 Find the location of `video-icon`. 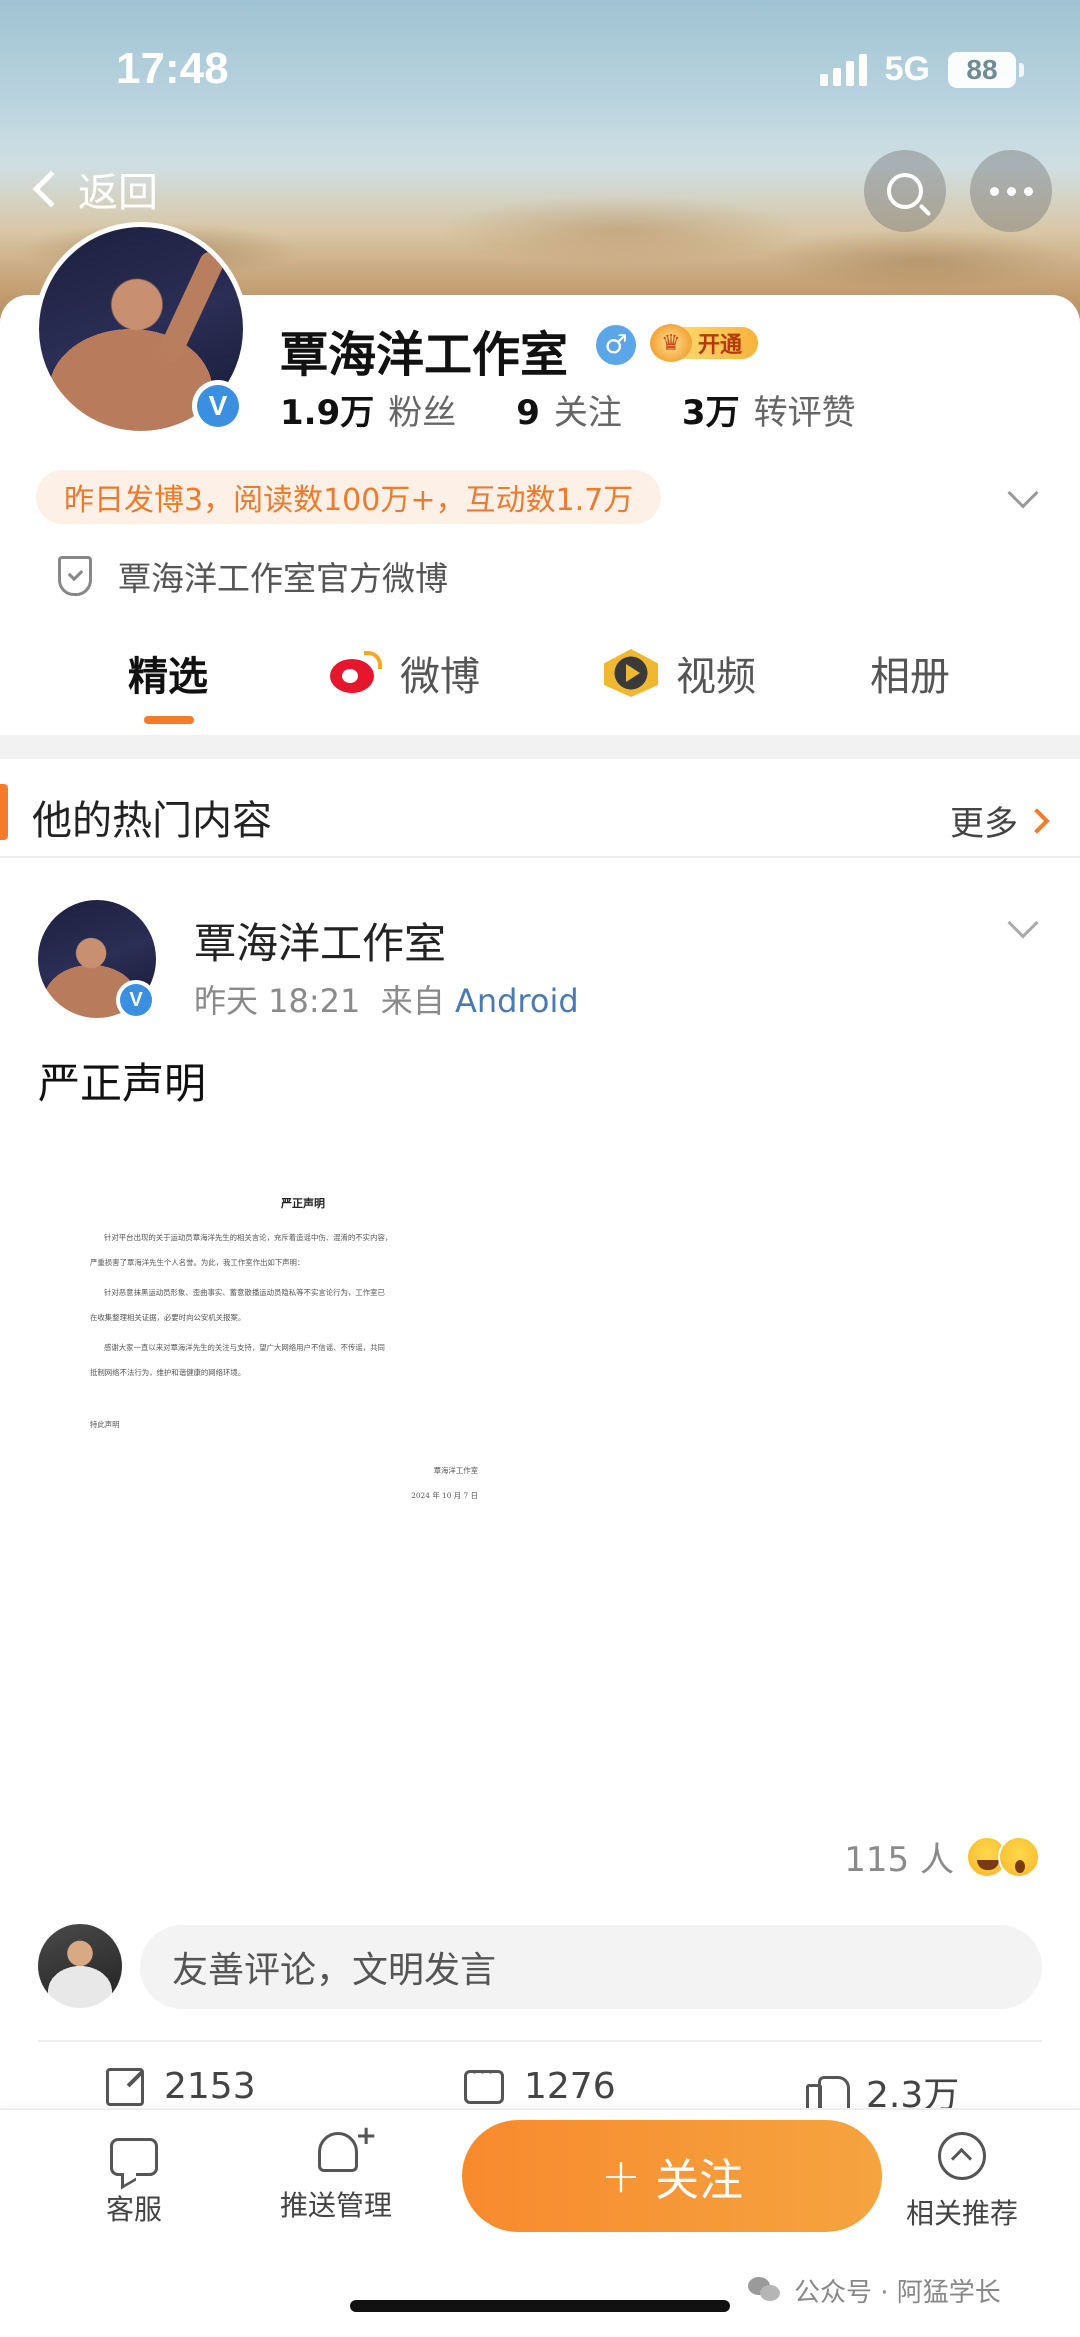

video-icon is located at coordinates (631, 673).